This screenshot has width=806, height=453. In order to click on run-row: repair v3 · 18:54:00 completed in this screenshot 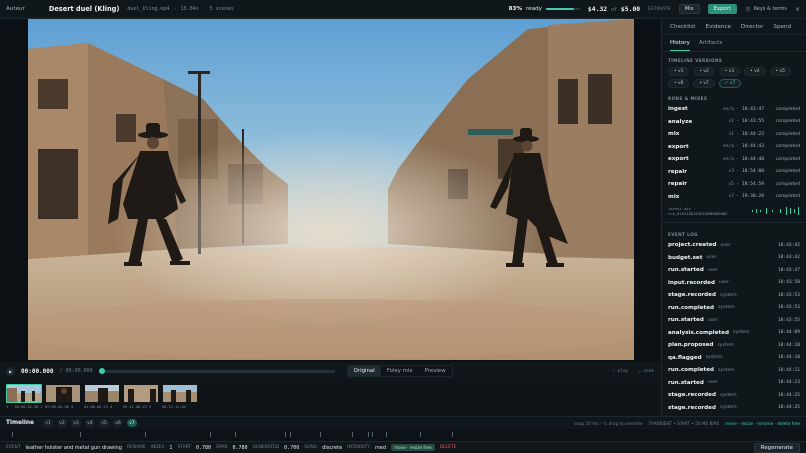, I will do `click(734, 172)`.